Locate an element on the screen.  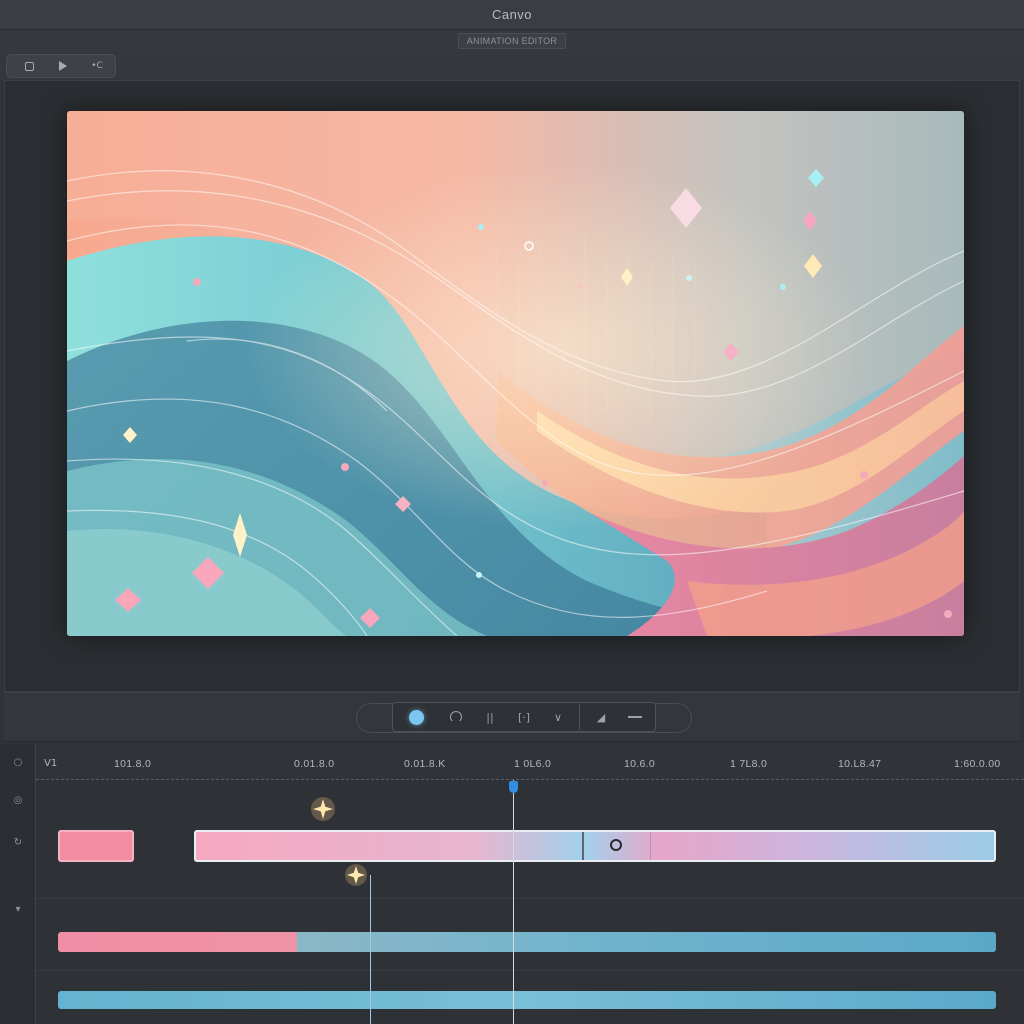
record-icon is located at coordinates (416, 717).